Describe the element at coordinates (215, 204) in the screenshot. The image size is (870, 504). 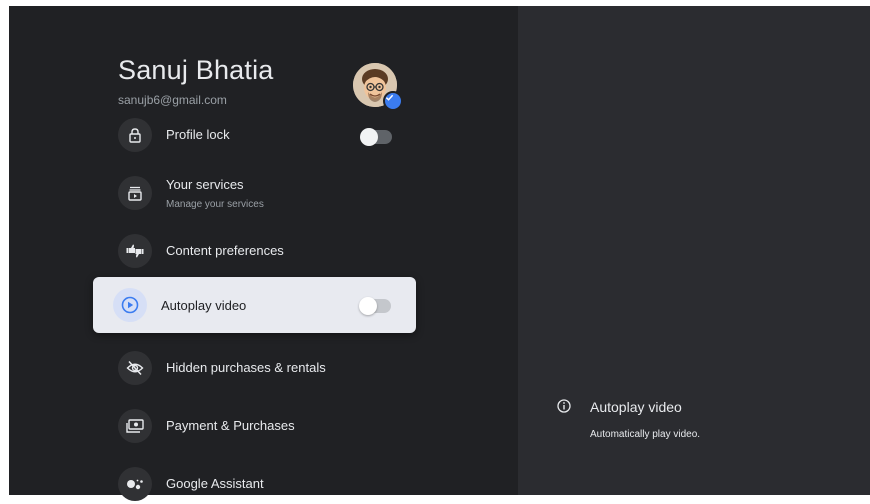
I see `menu-item-sublabel: Manage your services` at that location.